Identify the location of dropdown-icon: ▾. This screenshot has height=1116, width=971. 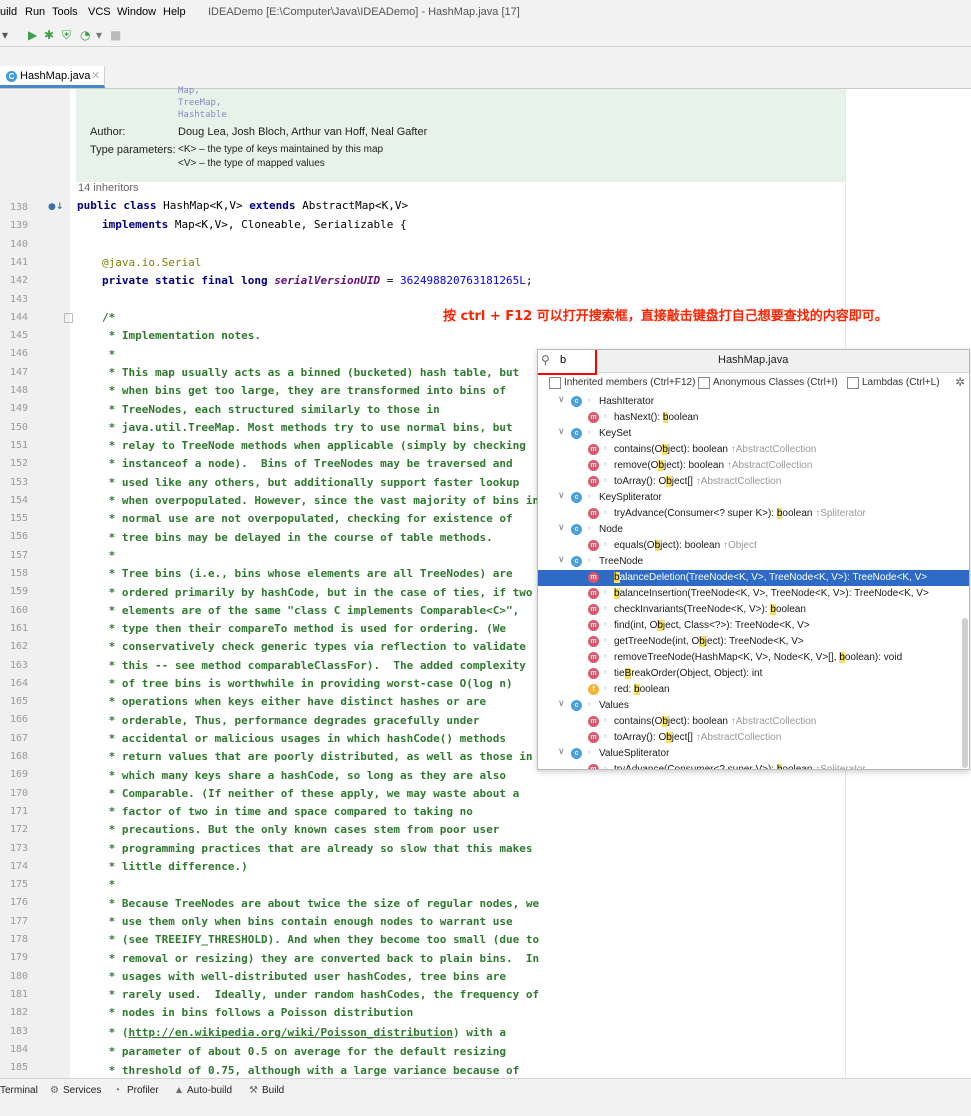
(5, 35).